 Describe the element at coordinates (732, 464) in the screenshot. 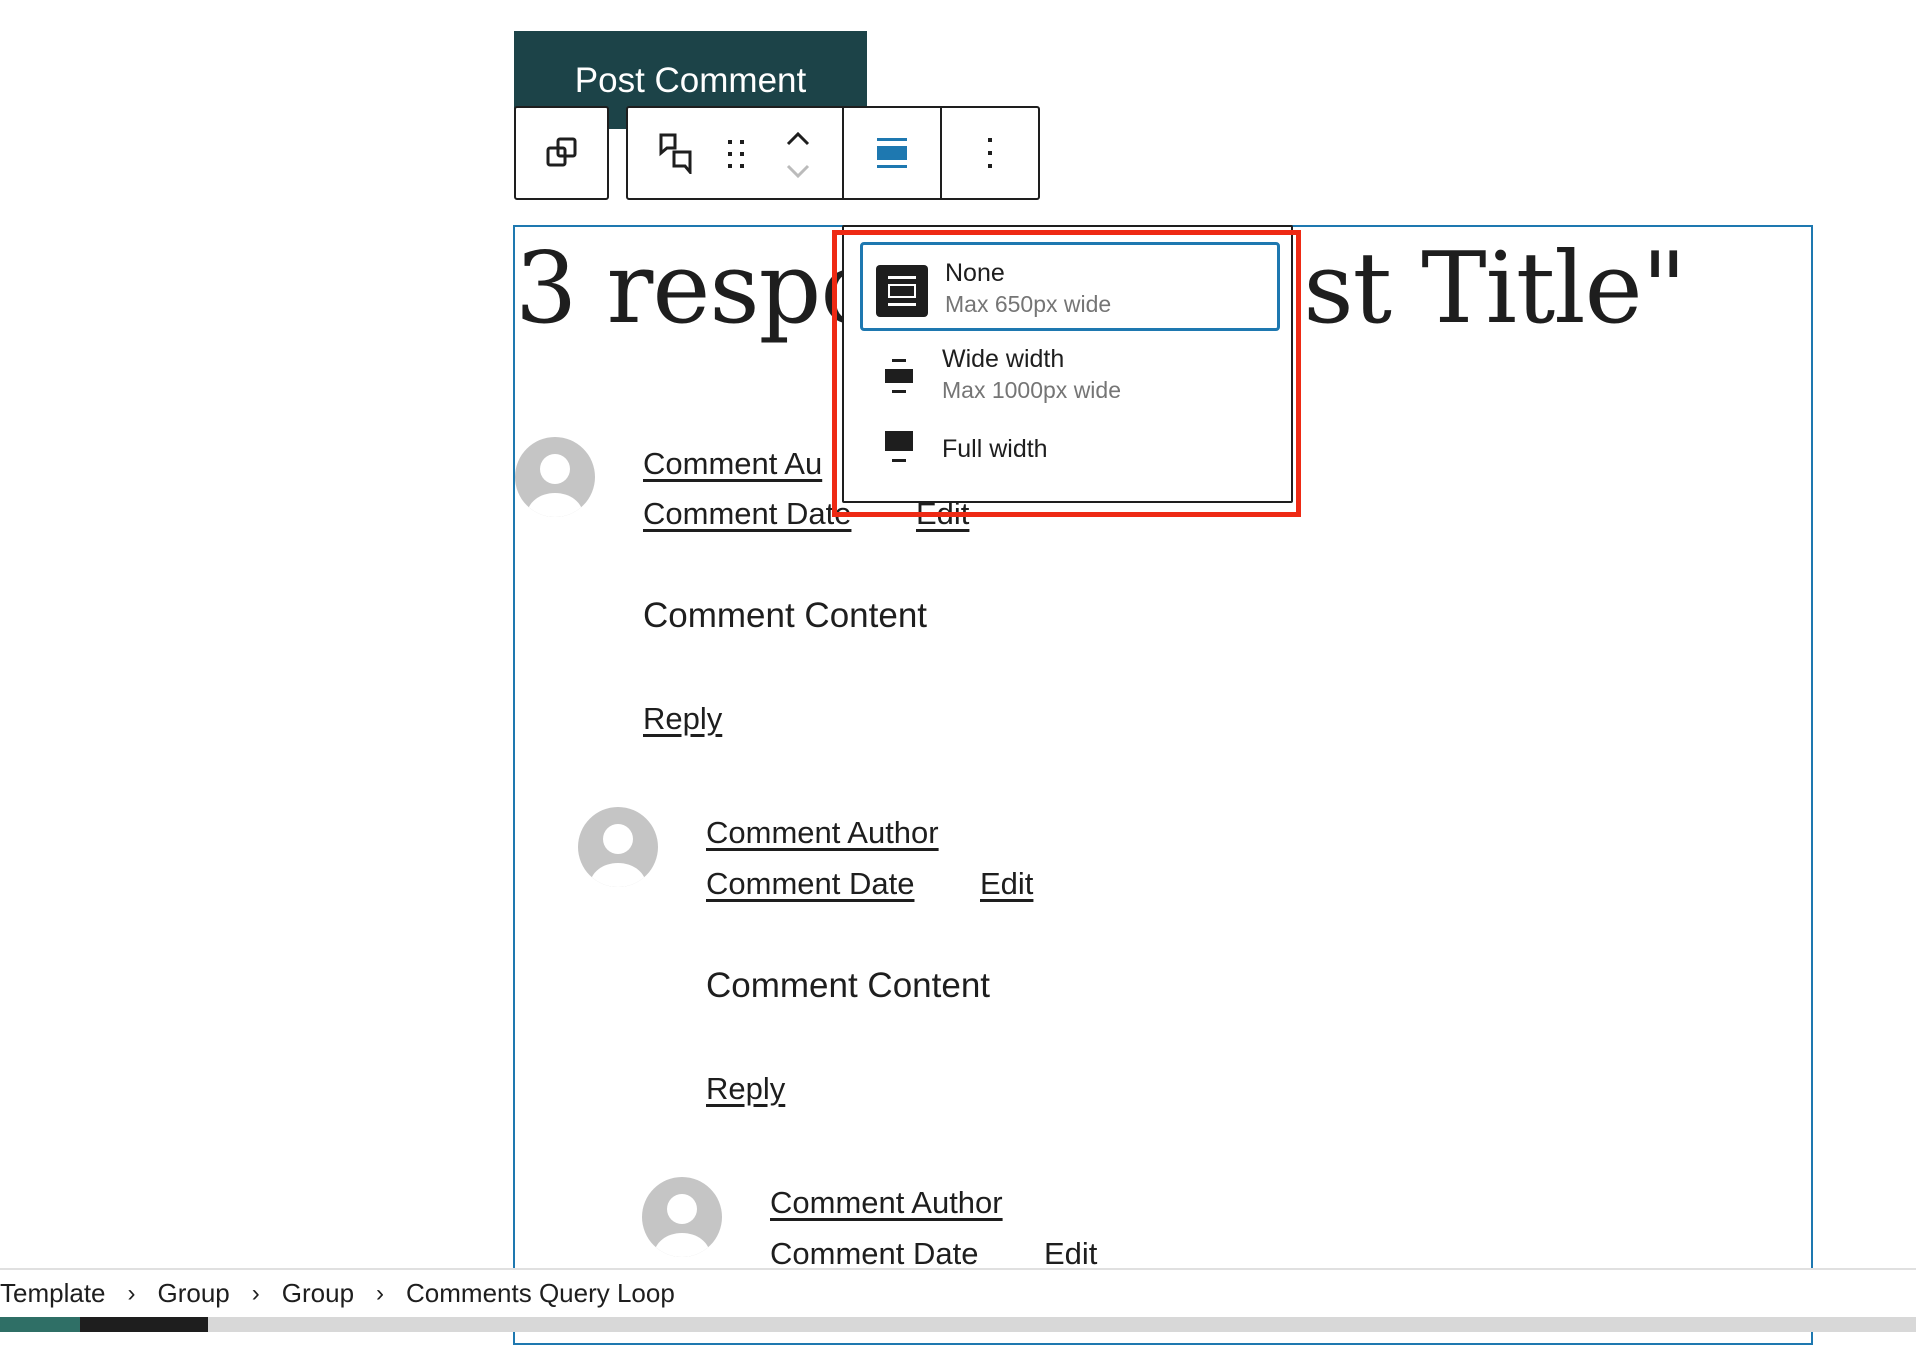

I see `comment-author-link: Comment Au` at that location.